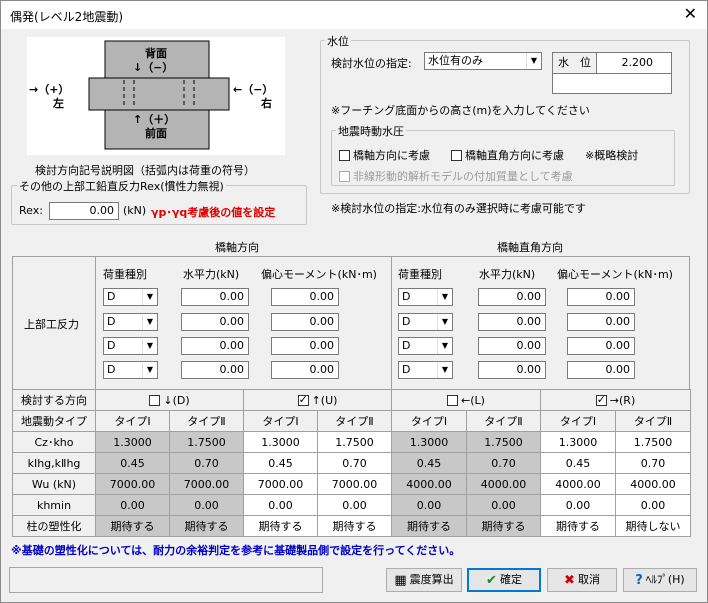  Describe the element at coordinates (507, 155) in the screenshot. I see `pressure-perp-checkbox: 橋軸直角方向に考慮` at that location.